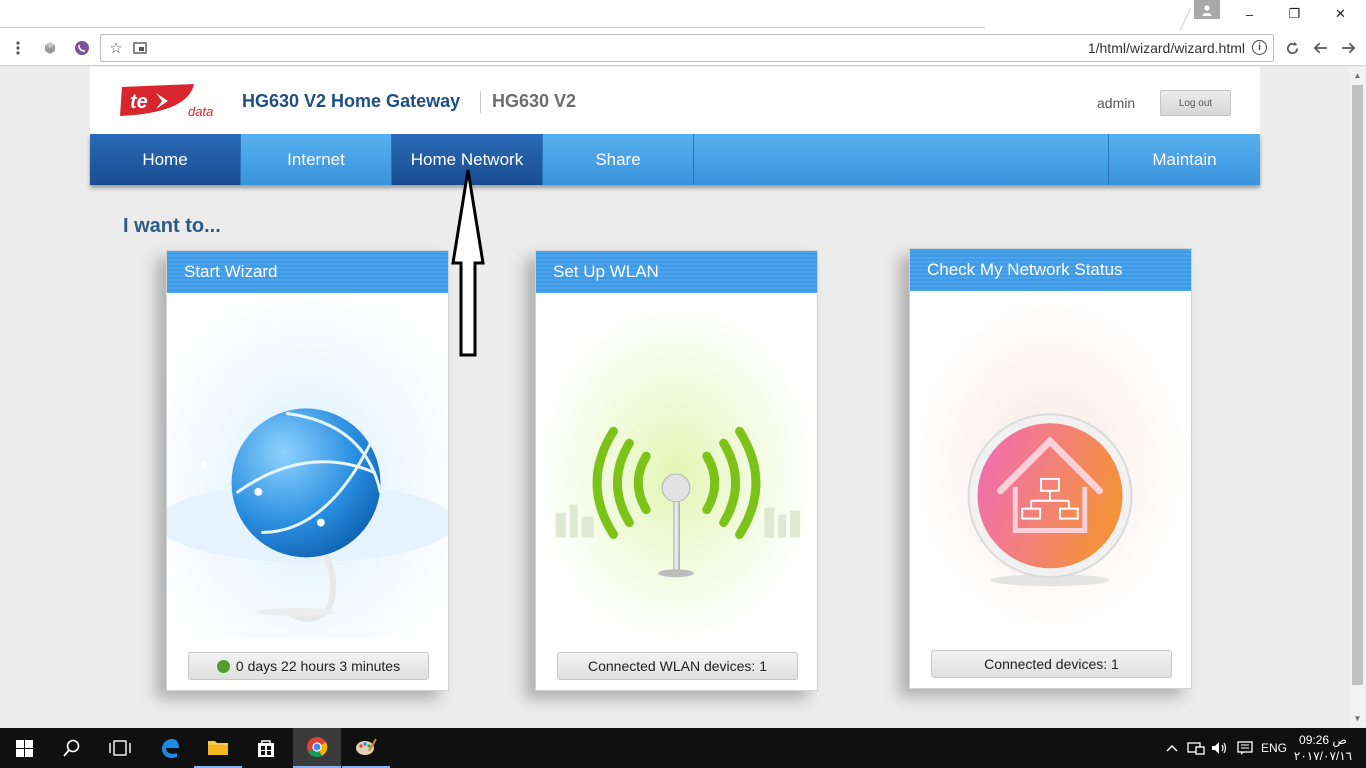 The height and width of the screenshot is (768, 1366). Describe the element at coordinates (1323, 756) in the screenshot. I see `clock-date: ٢٠١٧/٠٧/١٦` at that location.